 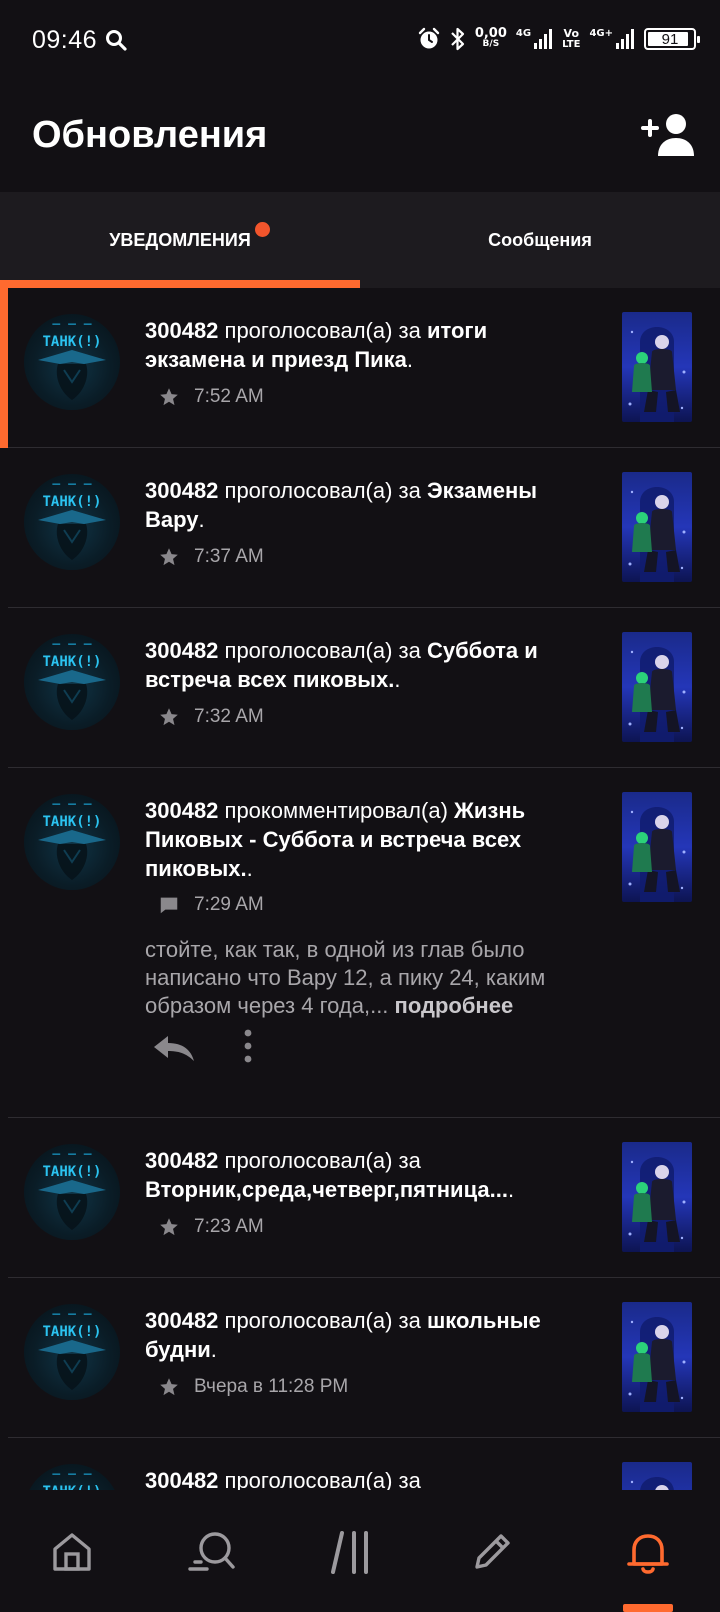 What do you see at coordinates (212, 1552) in the screenshot?
I see `nav-discover` at bounding box center [212, 1552].